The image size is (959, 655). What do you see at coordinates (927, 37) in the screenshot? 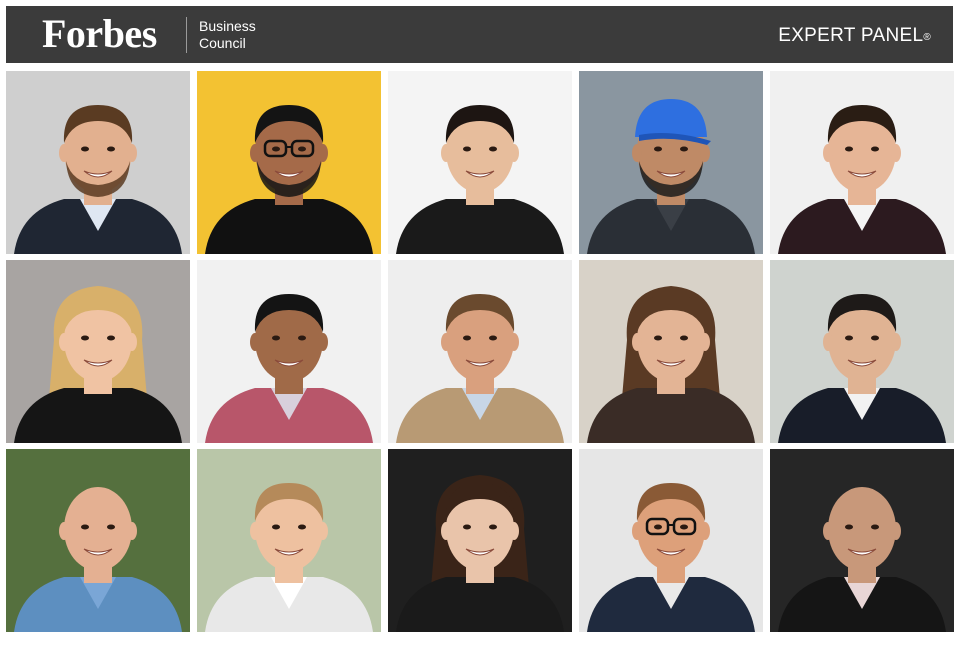
I see `registered-mark: ®` at bounding box center [927, 37].